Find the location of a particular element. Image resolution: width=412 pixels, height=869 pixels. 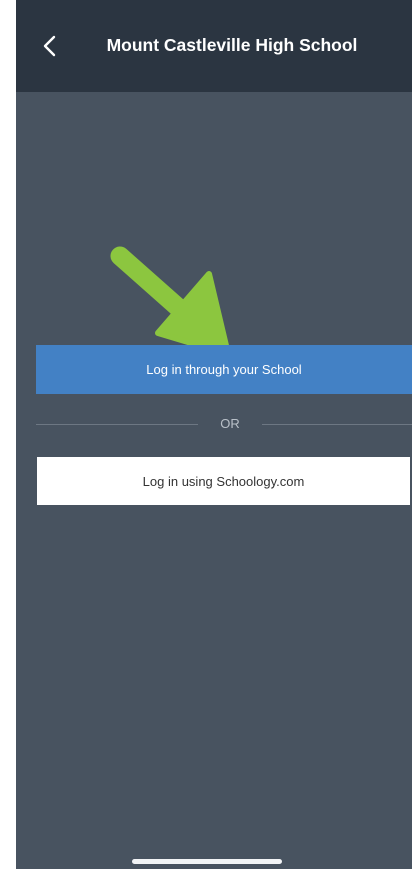

or-divider: OR is located at coordinates (224, 424).